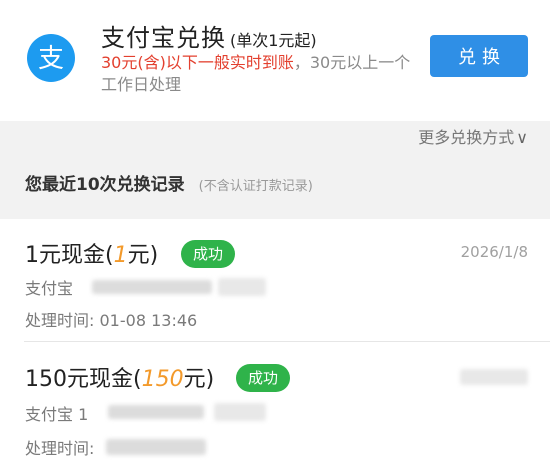 The width and height of the screenshot is (550, 472). I want to click on page-title: 支付宝兑换, so click(163, 38).